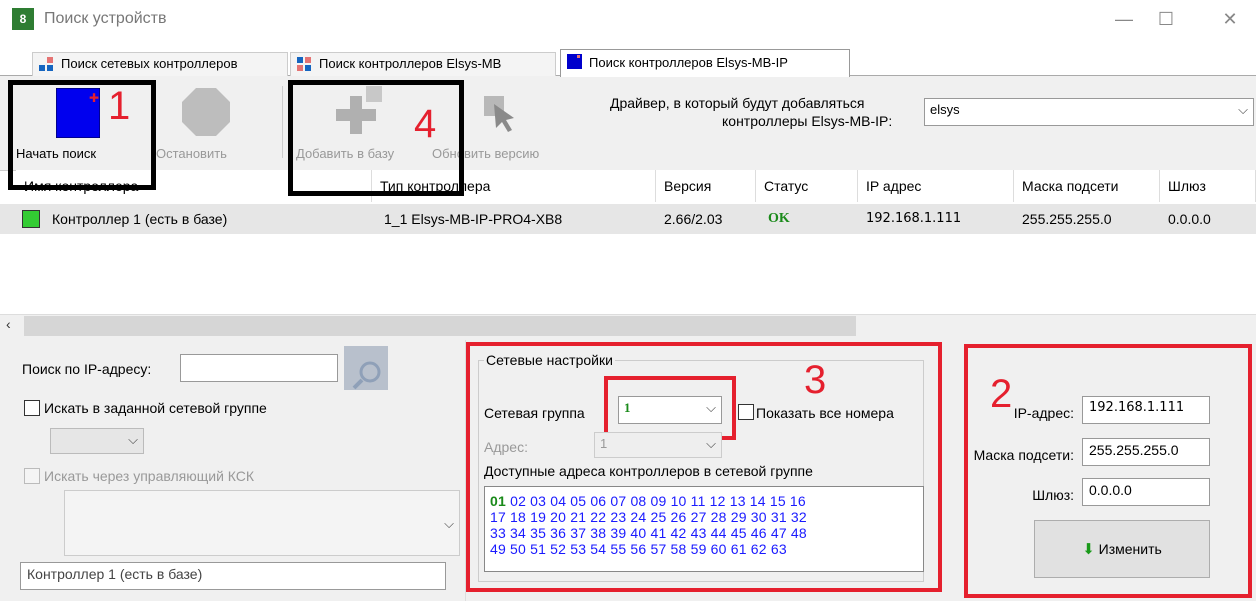  I want to click on subnet-mask-input: 255.255.255.0, so click(1146, 452).